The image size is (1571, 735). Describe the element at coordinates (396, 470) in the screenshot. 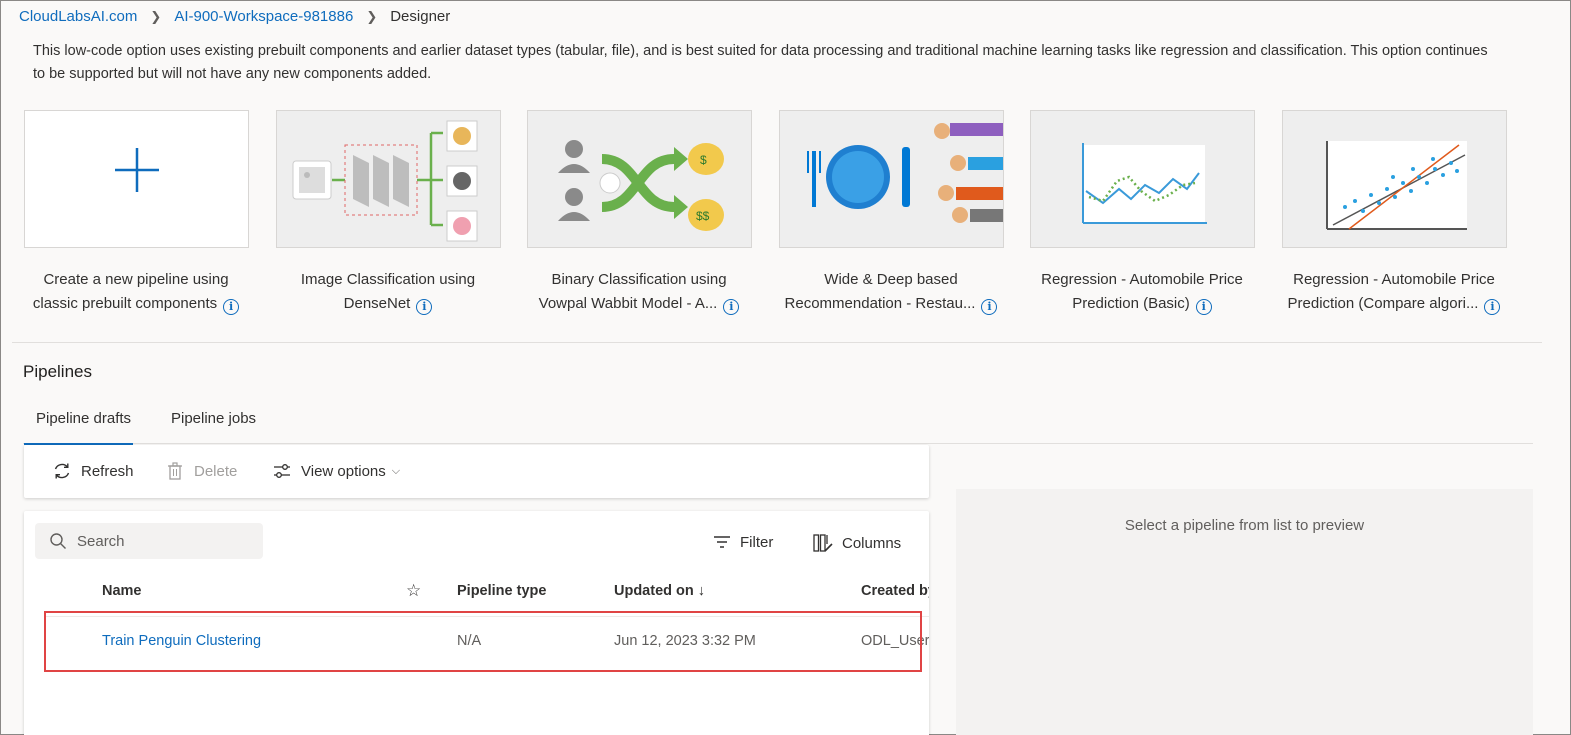

I see `chevron-down-icon: ⌵` at that location.